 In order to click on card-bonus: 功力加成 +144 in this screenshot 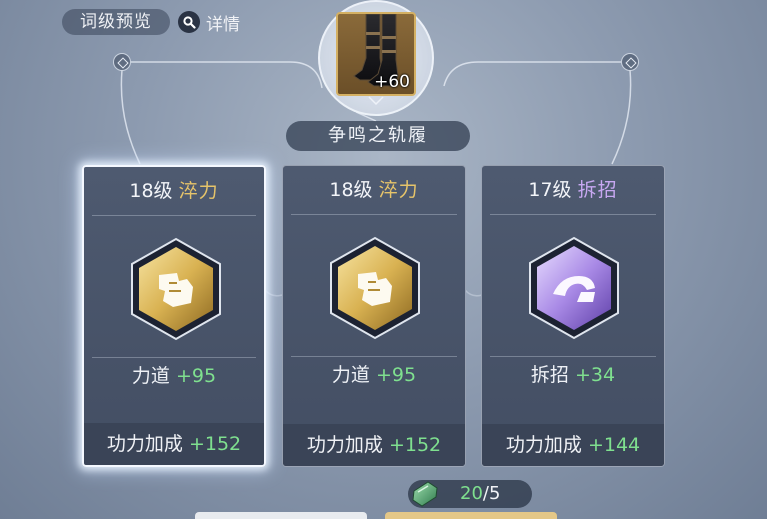, I will do `click(573, 445)`.